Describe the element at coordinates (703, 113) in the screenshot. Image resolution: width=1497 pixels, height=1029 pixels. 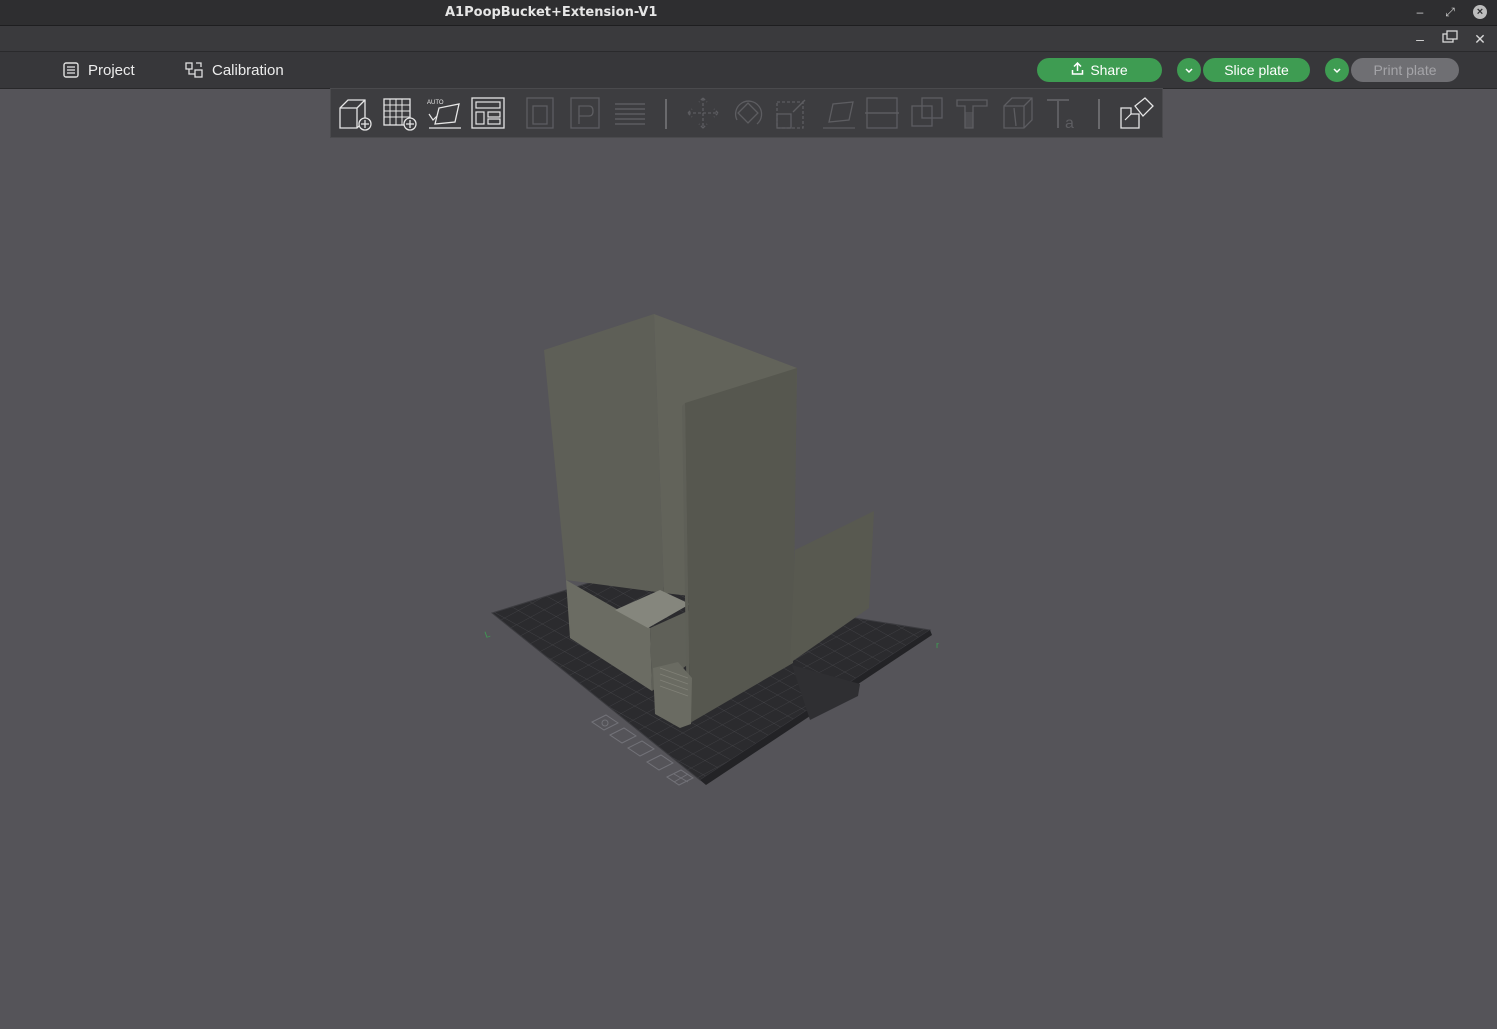
I see `move-icon` at that location.